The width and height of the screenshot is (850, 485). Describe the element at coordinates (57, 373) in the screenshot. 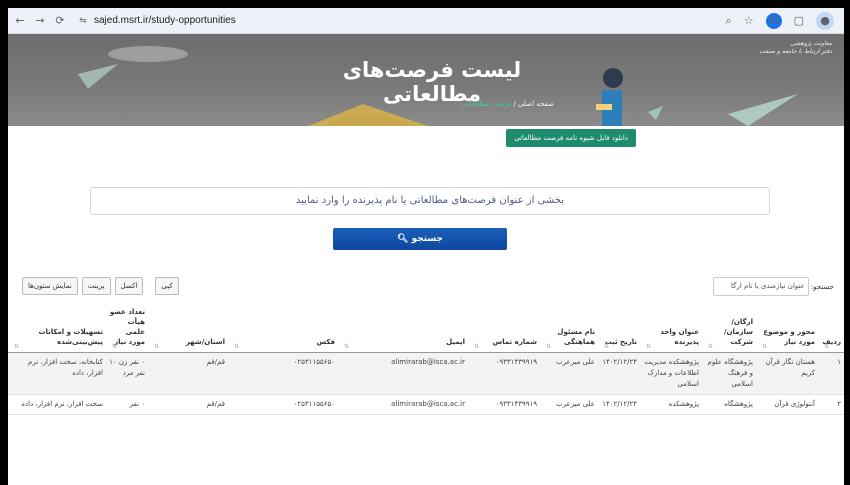

I see `cell-facilities: کتابخانه، سخت افزار، نرم افزار، داده` at that location.